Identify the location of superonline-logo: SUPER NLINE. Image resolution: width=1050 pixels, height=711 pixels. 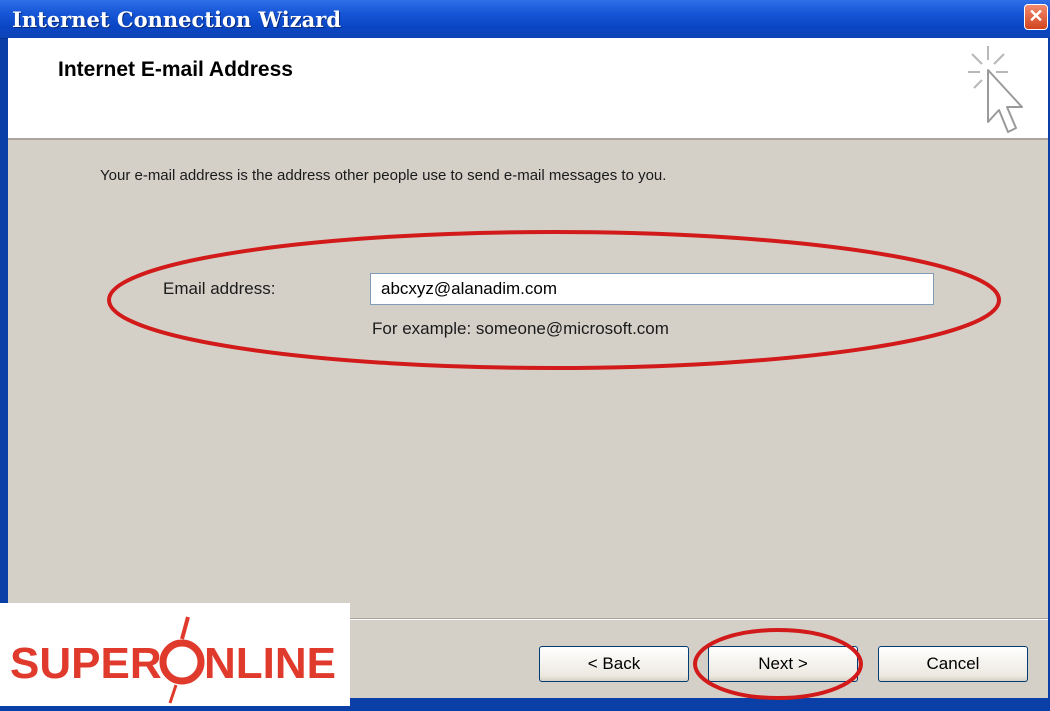
(175, 654).